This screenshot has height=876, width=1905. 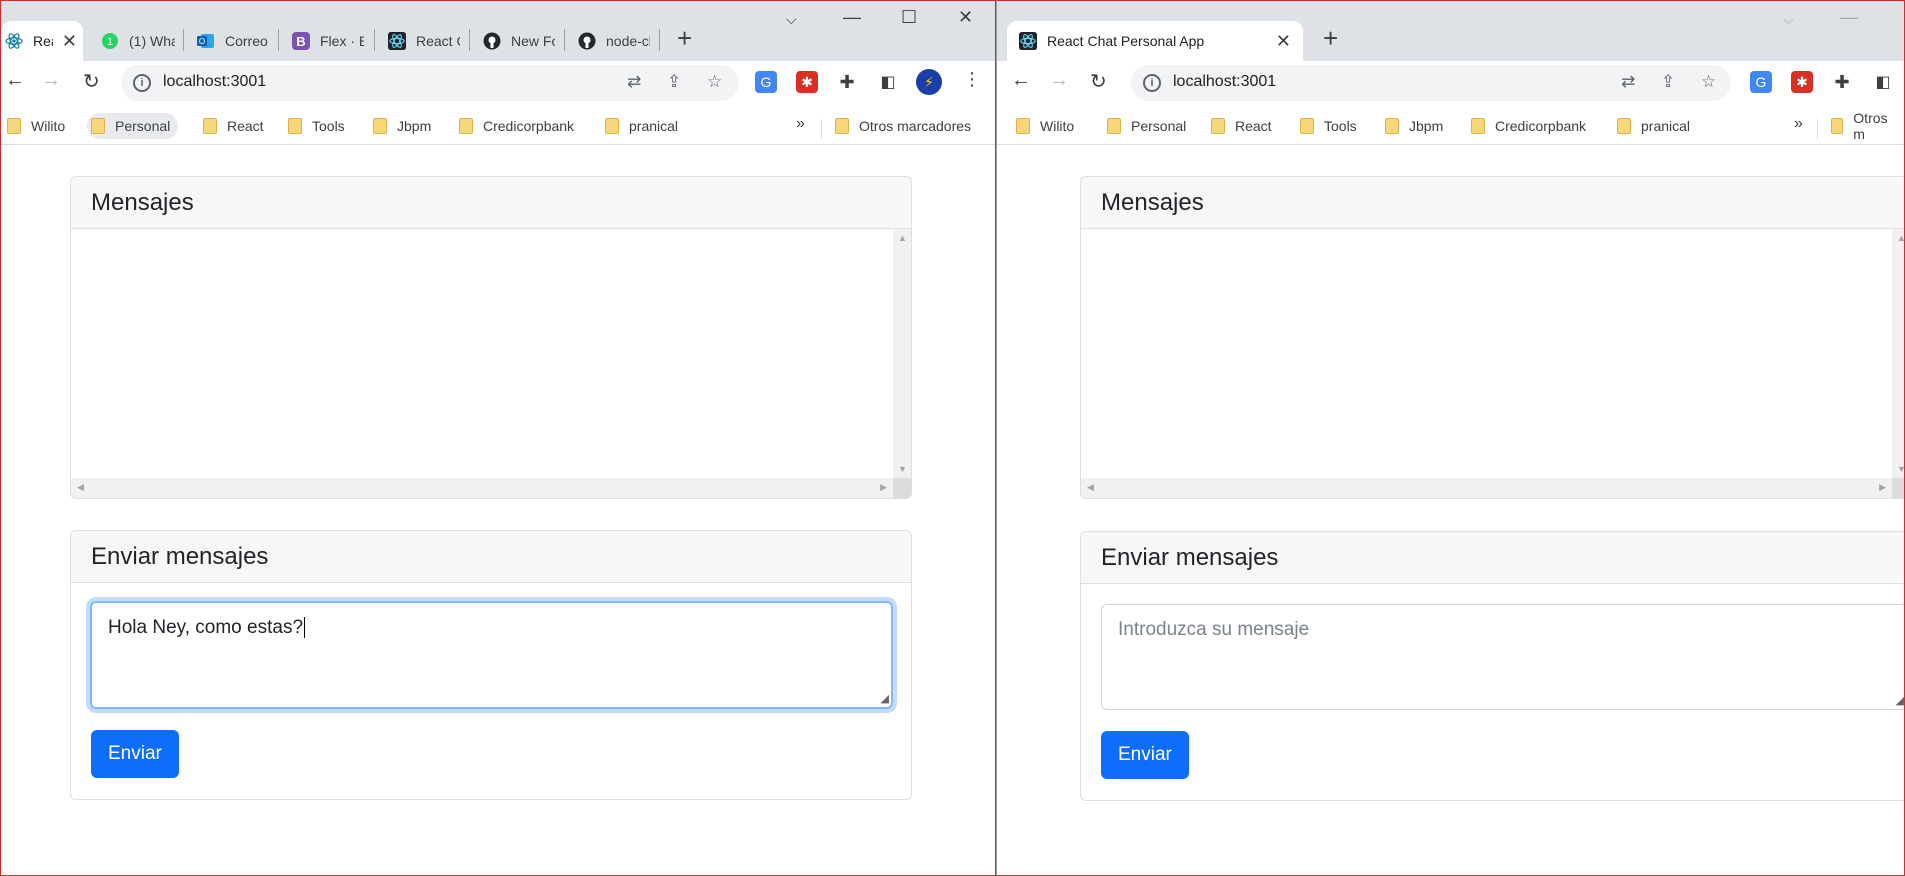 I want to click on whatsapp-icon: 1, so click(x=110, y=41).